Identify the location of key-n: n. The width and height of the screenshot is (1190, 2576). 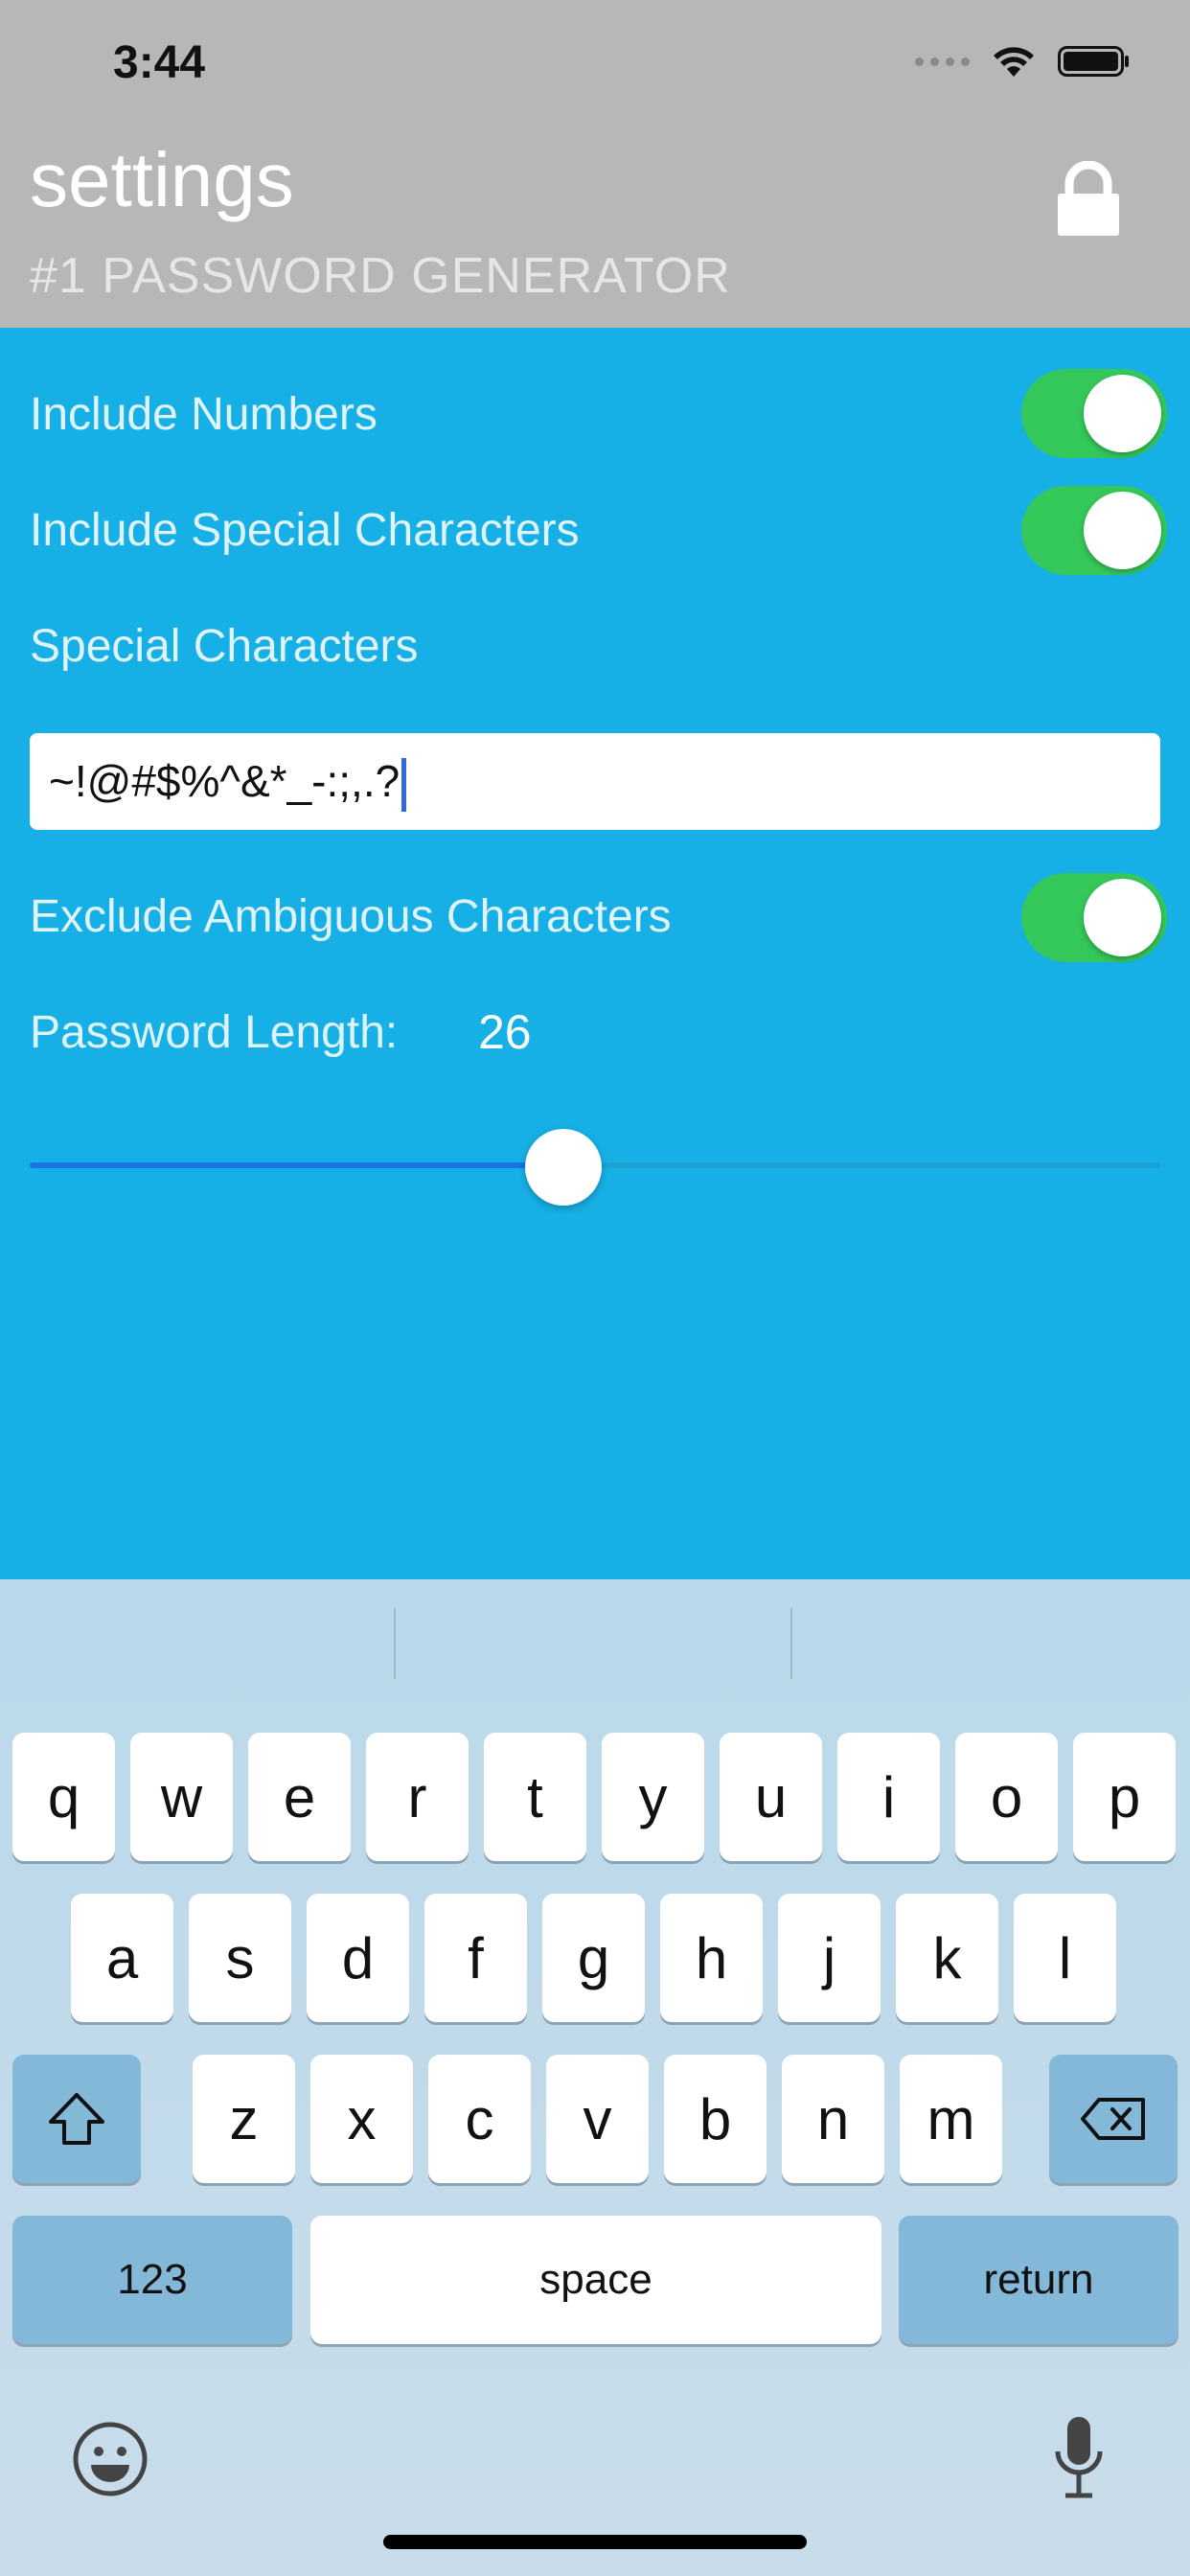
(833, 2119).